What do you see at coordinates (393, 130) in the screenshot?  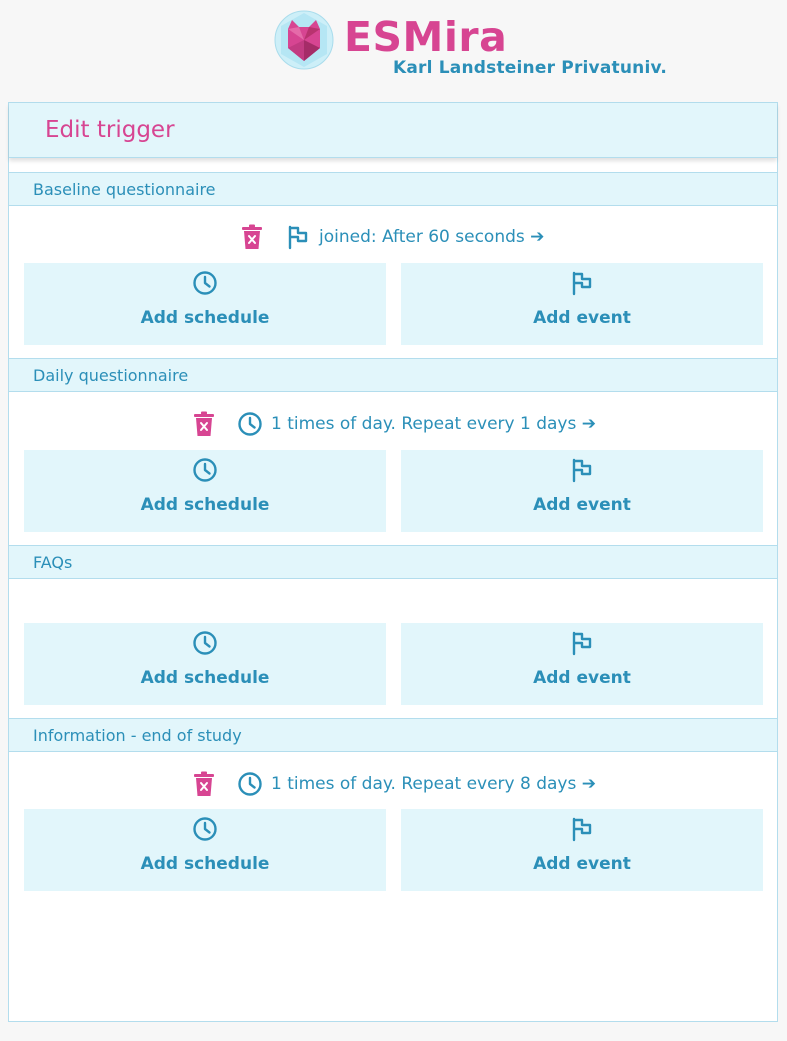 I see `panel-header: Edit trigger` at bounding box center [393, 130].